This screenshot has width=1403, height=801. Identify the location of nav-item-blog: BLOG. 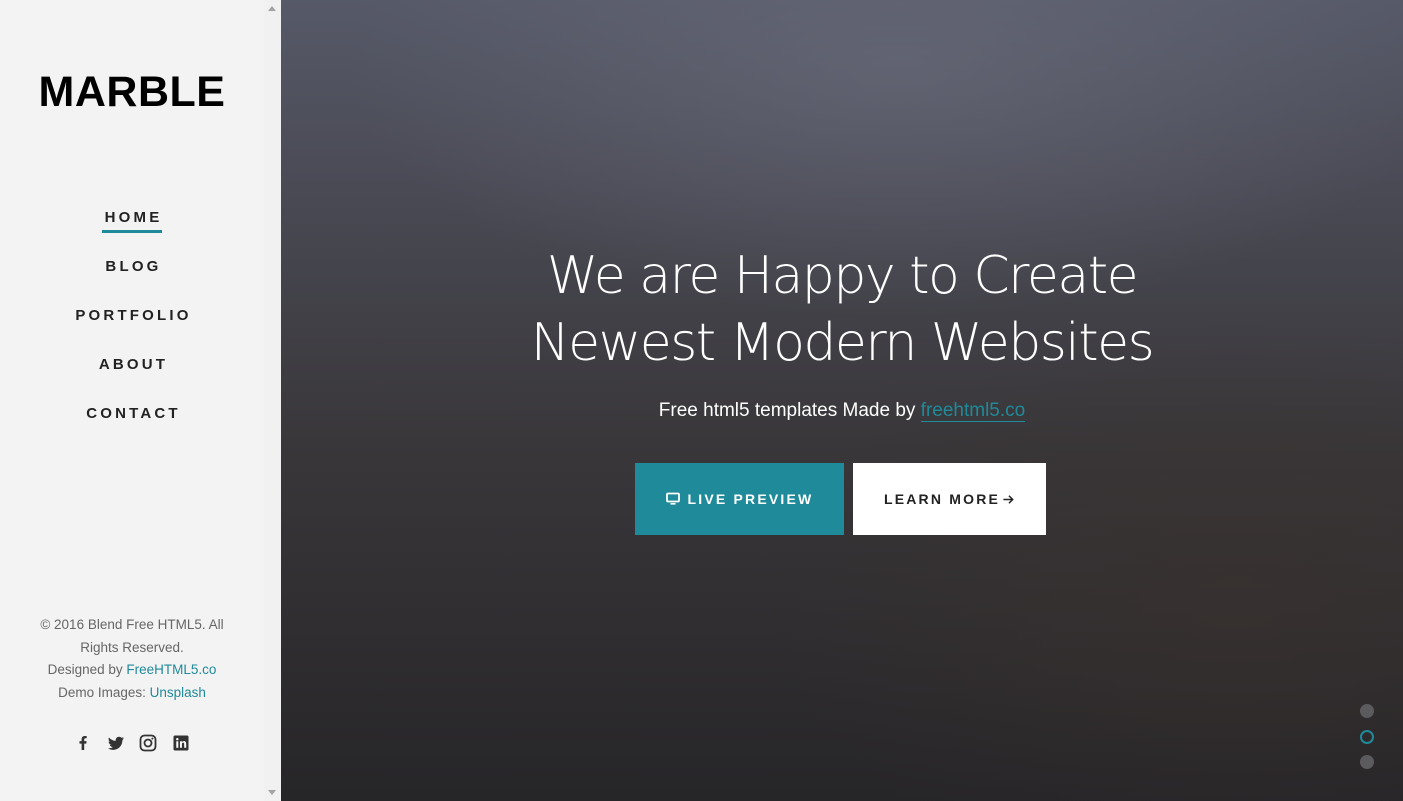
(132, 281).